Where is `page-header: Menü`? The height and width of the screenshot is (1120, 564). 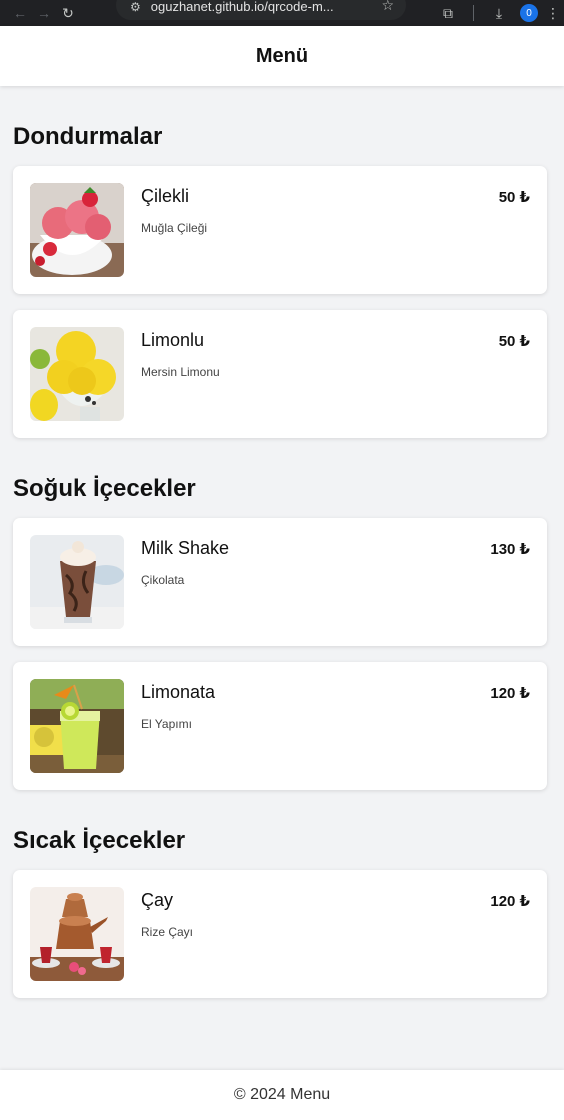
page-header: Menü is located at coordinates (282, 56).